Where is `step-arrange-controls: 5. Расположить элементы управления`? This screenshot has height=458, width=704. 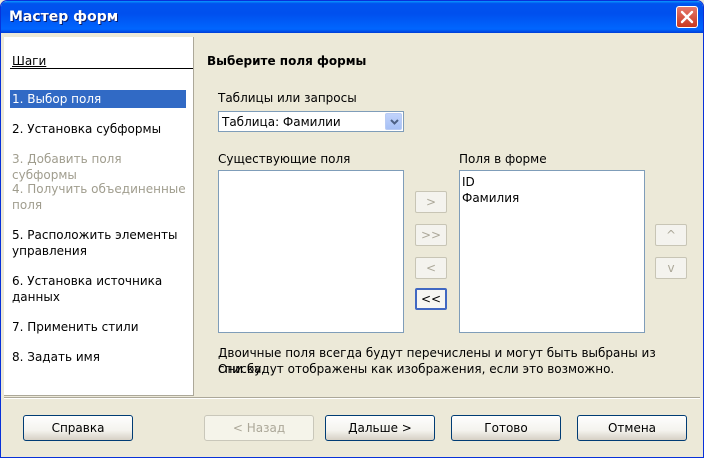 step-arrange-controls: 5. Расположить элементы управления is located at coordinates (98, 243).